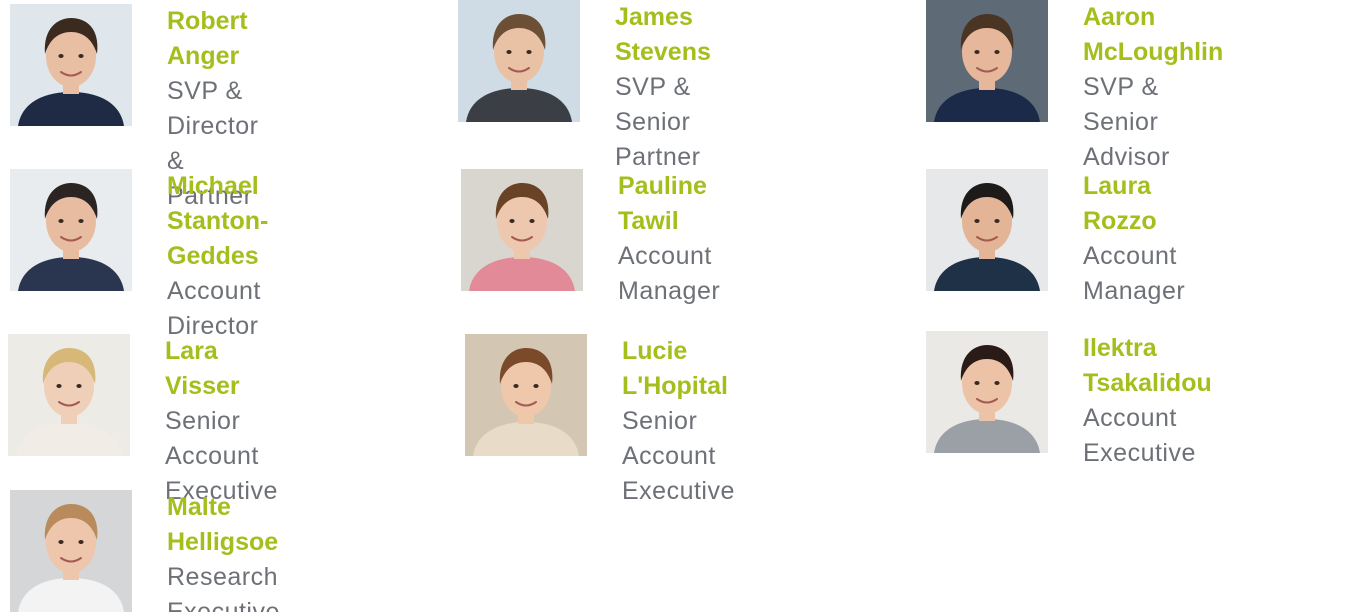  What do you see at coordinates (662, 203) in the screenshot?
I see `member-name: Pauline Tawil` at bounding box center [662, 203].